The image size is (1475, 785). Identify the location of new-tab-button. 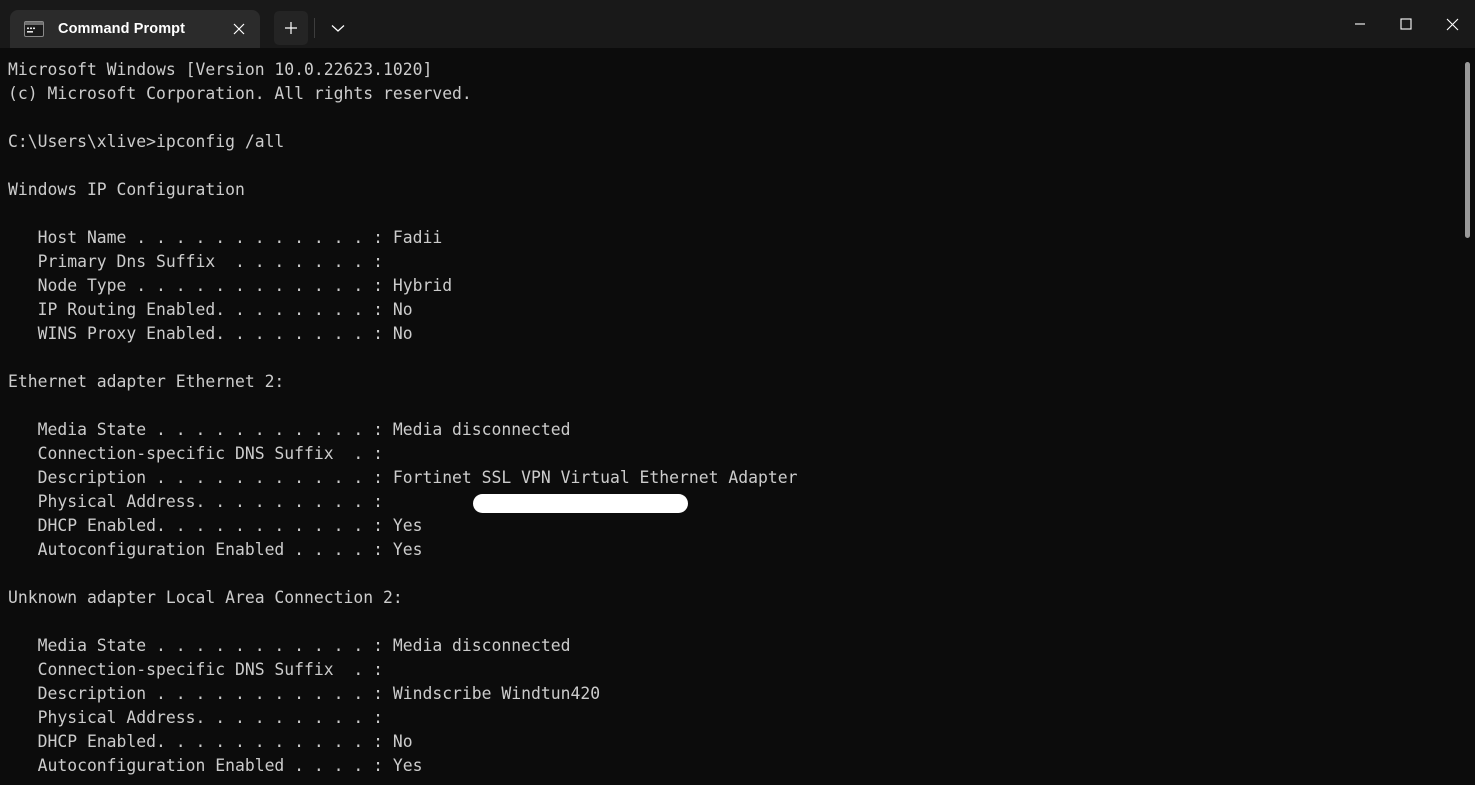
(291, 28).